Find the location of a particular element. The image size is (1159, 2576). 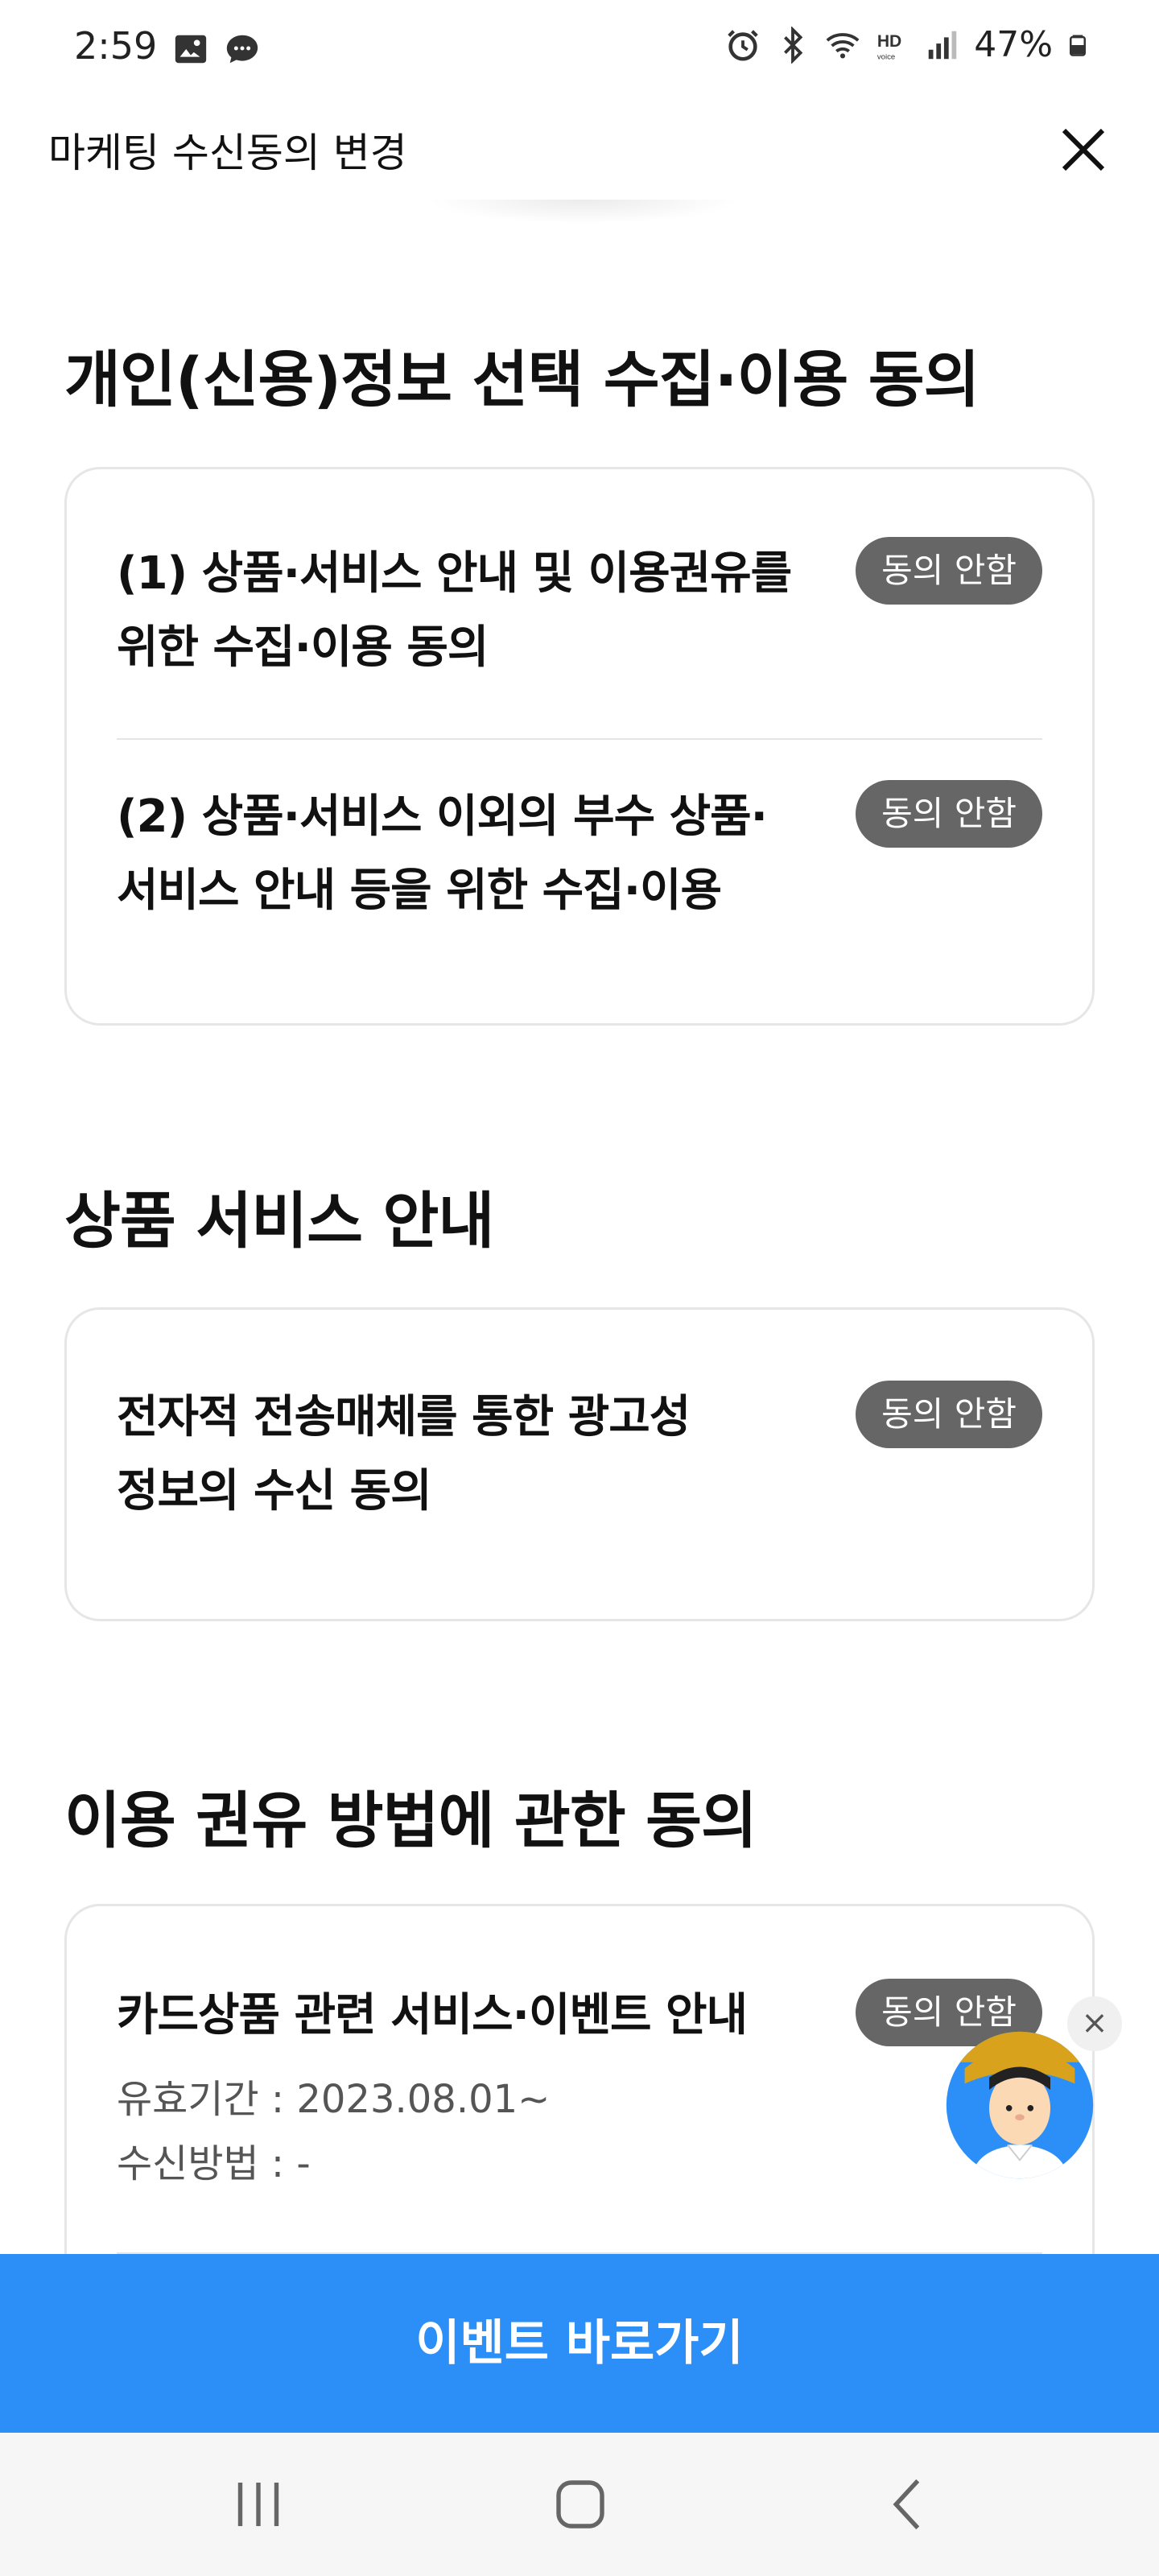

consent-row: (1) 상품·서비스 안내 및 이용권유를 위한 수집·이용 동의 동의 안함 is located at coordinates (579, 611).